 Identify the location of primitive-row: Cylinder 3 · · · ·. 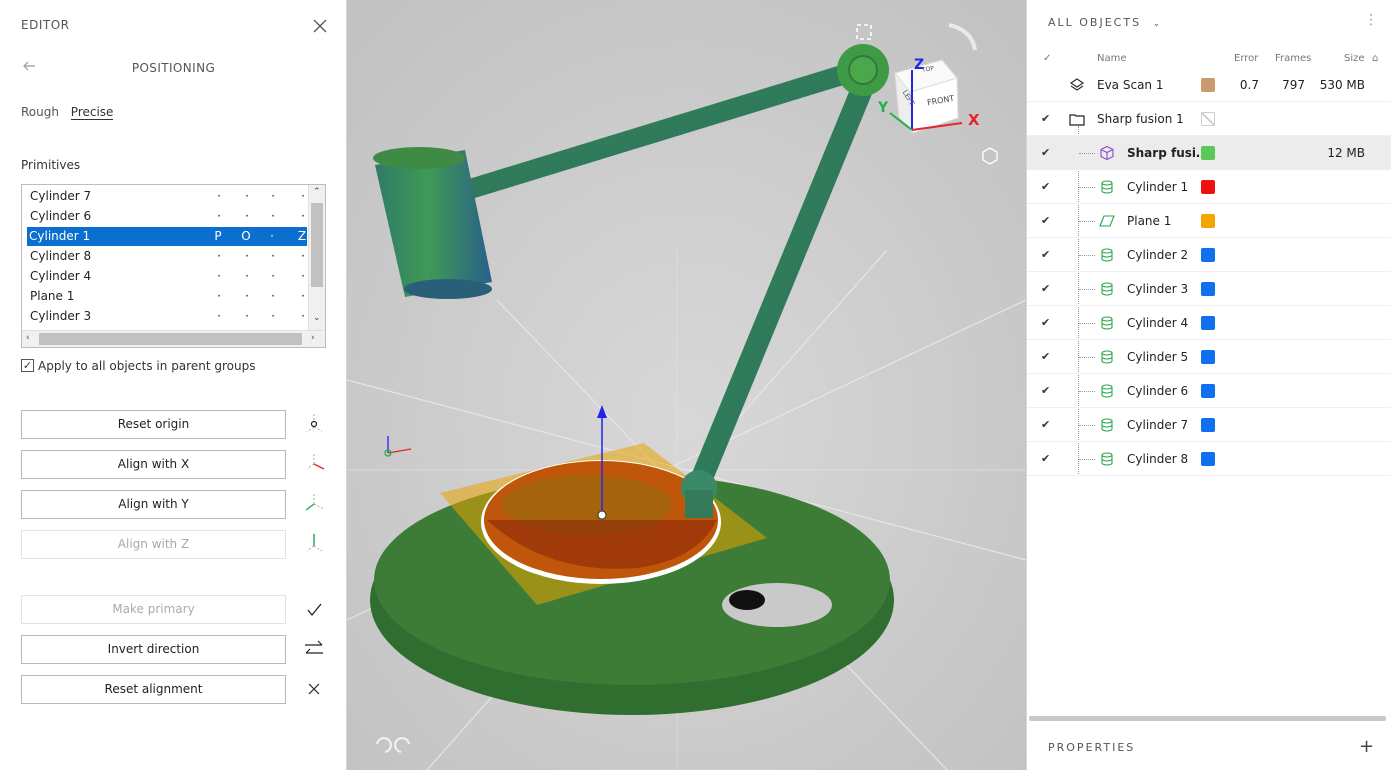
(168, 316).